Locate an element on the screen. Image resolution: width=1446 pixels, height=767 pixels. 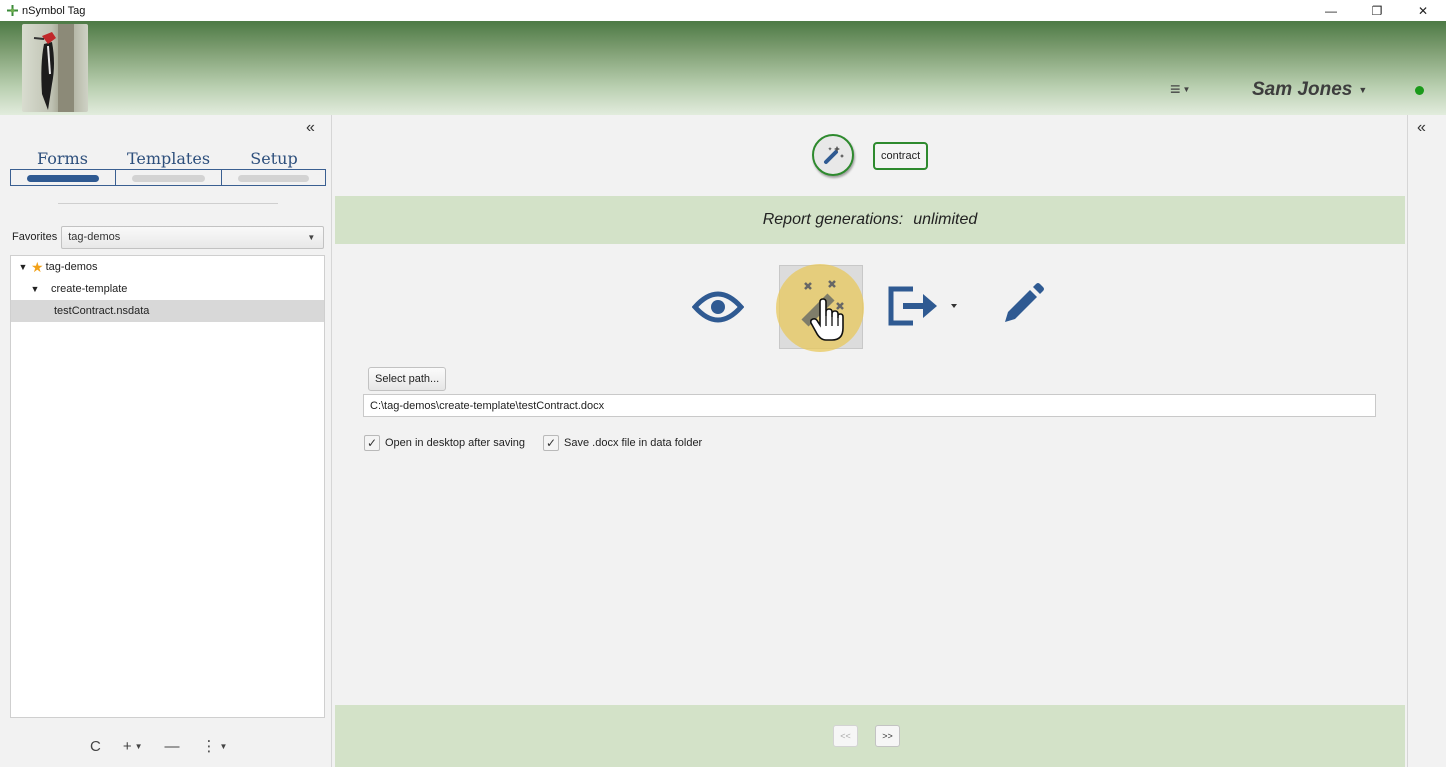
eye-icon is located at coordinates (718, 307).